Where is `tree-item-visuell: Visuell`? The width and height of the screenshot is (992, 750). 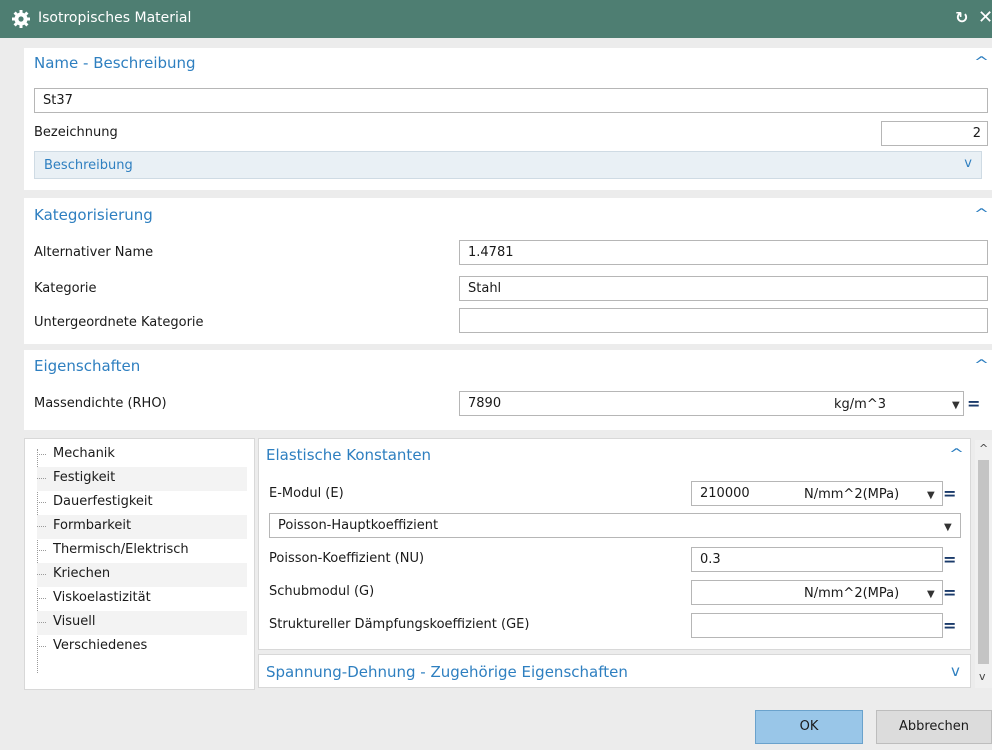
tree-item-visuell: Visuell is located at coordinates (142, 623).